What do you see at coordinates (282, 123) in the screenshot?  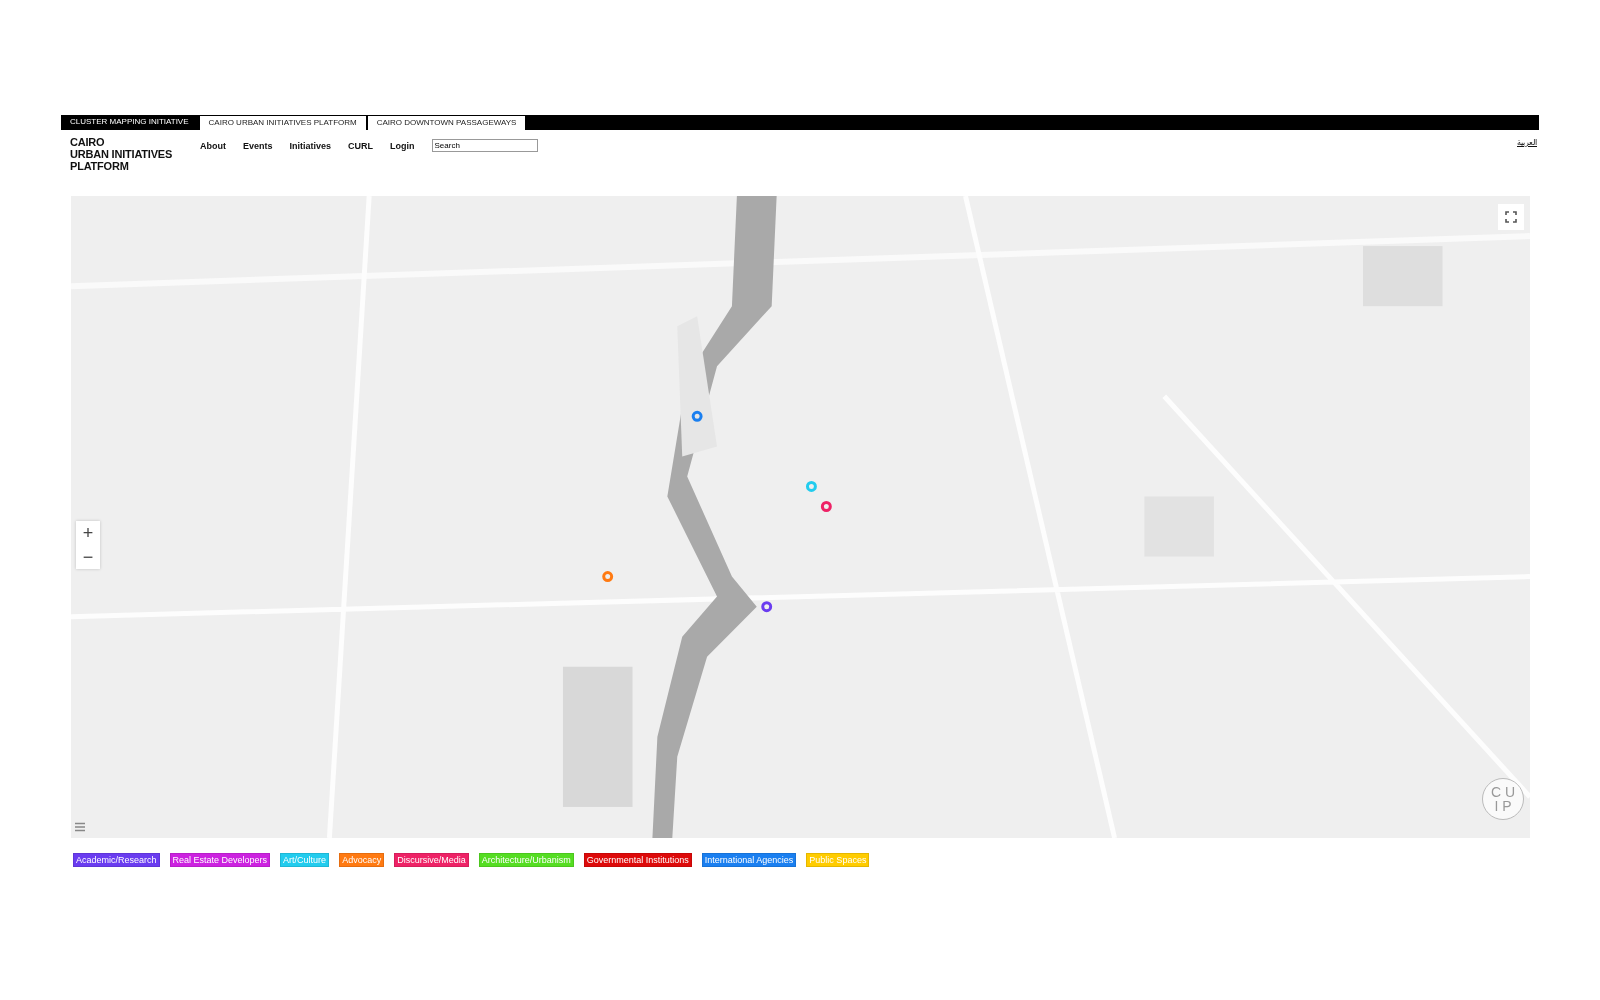 I see `site-tab: CAIRO URBAN INITIATIVES PLATFORM` at bounding box center [282, 123].